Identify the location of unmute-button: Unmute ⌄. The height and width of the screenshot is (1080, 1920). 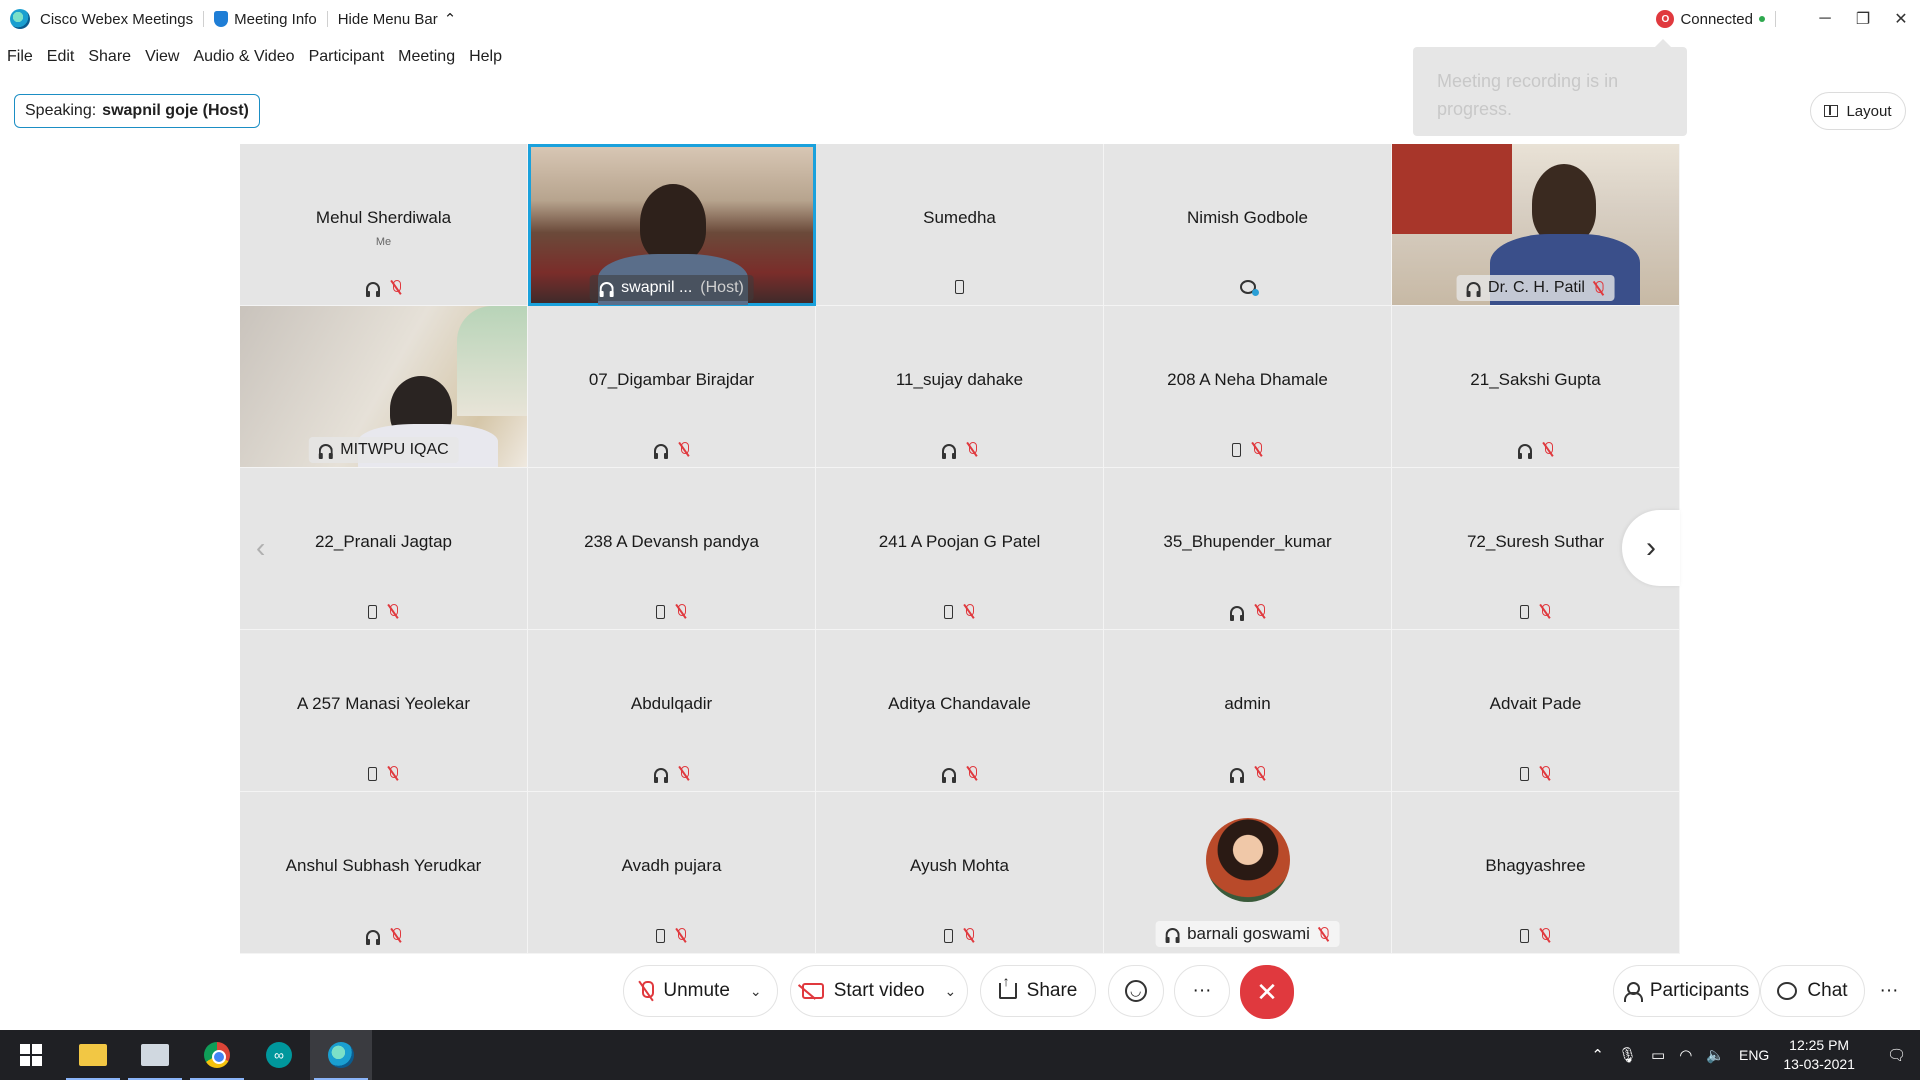
(700, 991).